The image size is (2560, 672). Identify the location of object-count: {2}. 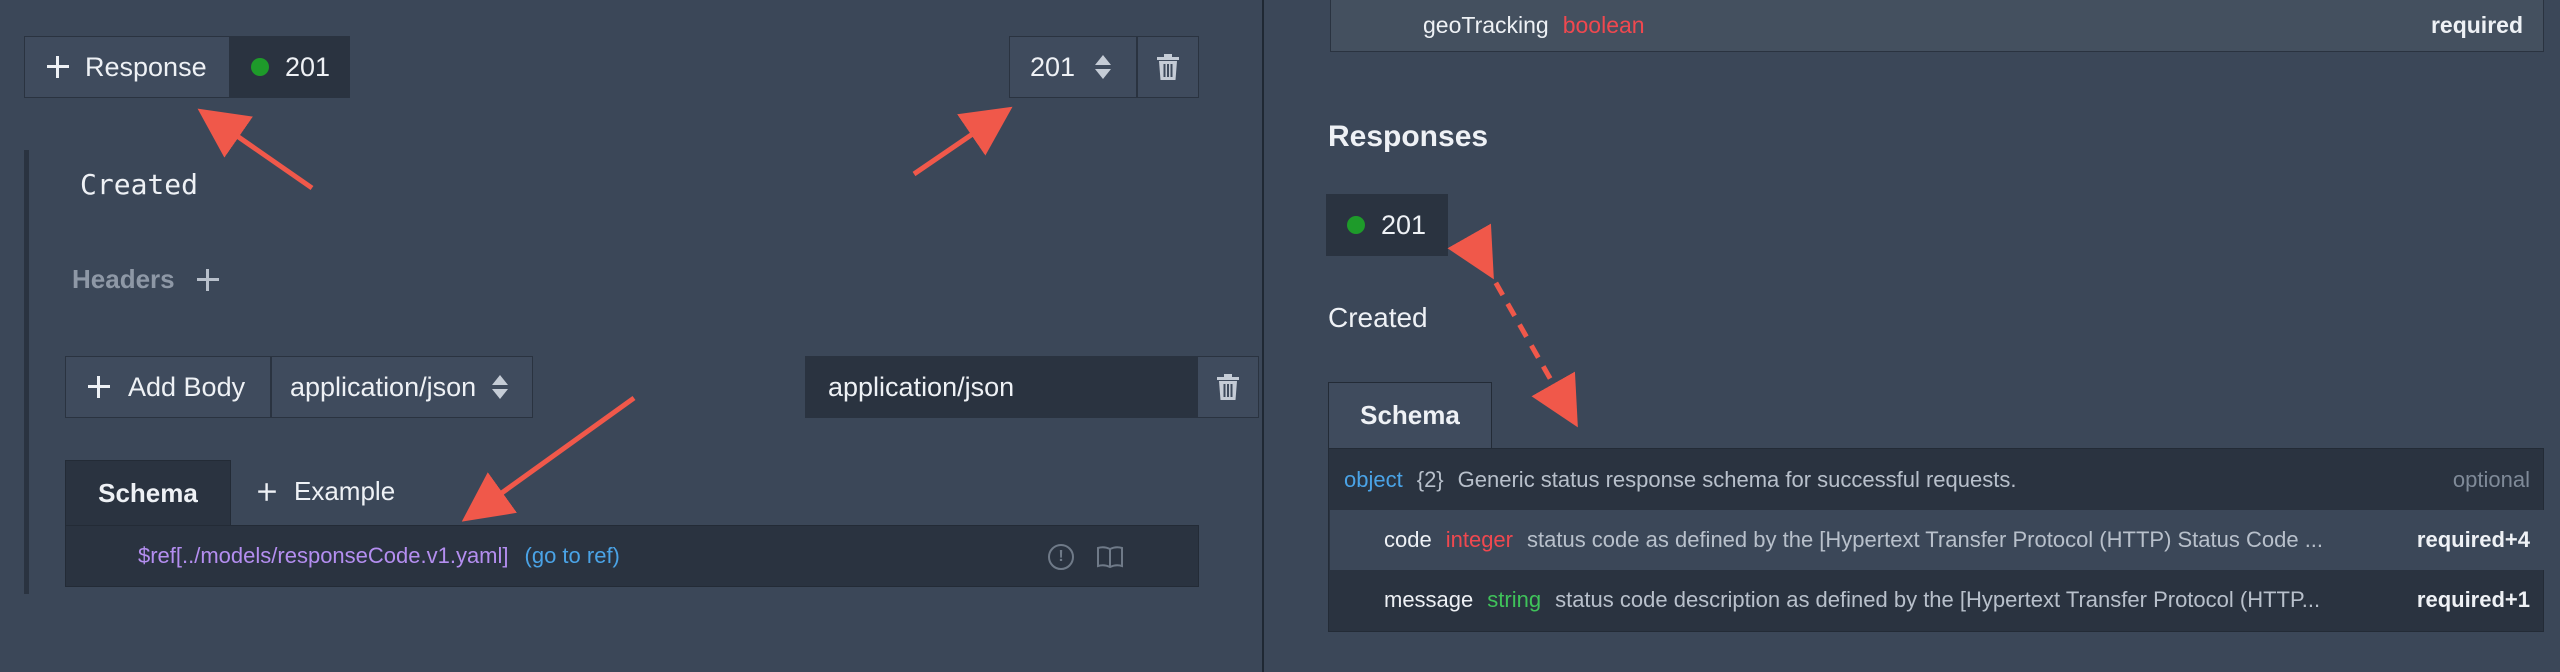
(1430, 479).